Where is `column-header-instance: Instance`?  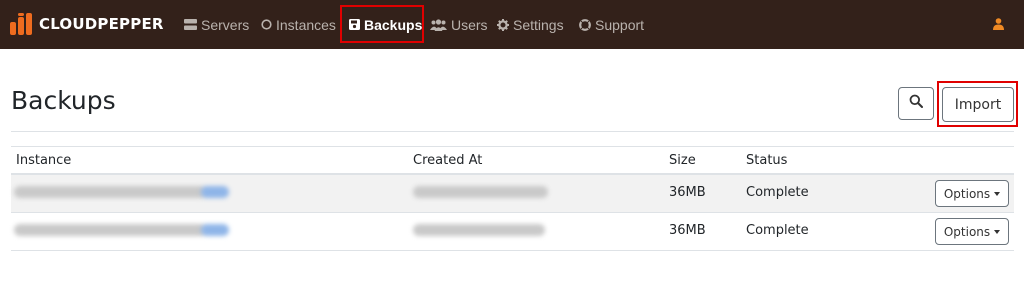 column-header-instance: Instance is located at coordinates (44, 160).